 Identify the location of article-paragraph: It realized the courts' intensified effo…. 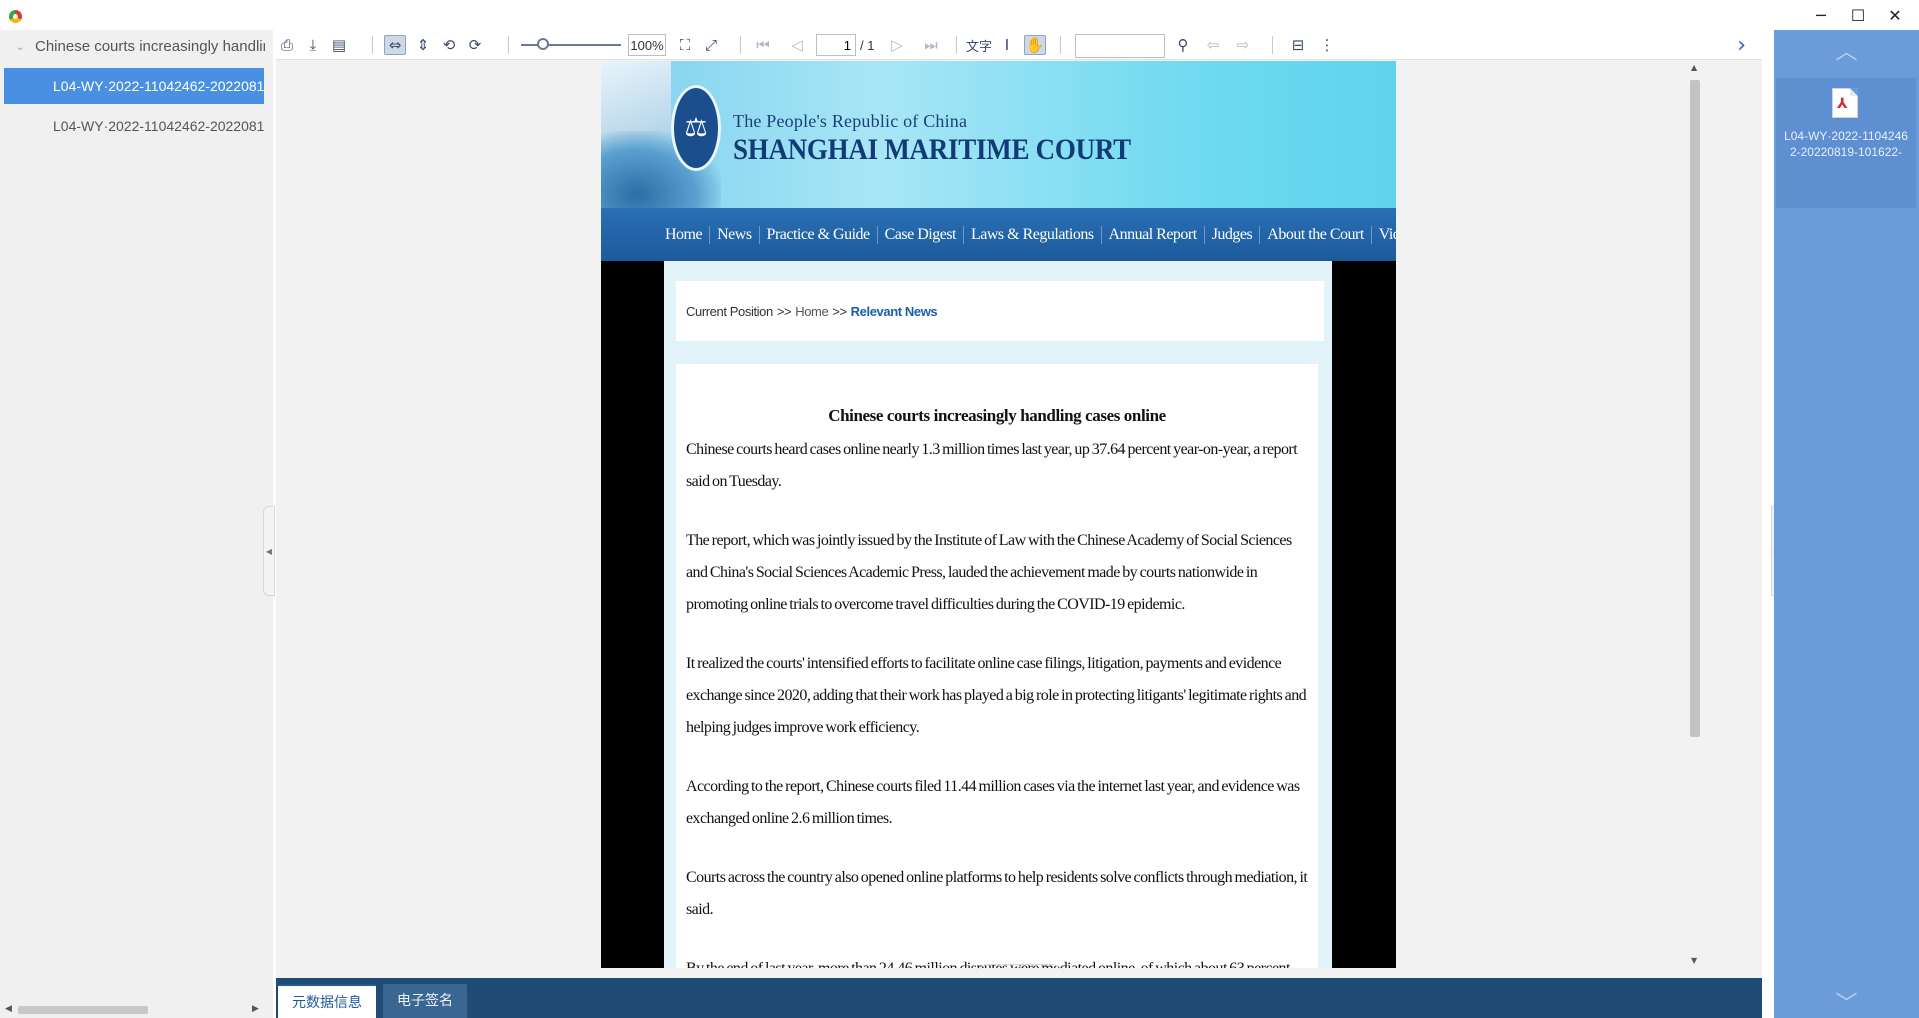
(996, 695).